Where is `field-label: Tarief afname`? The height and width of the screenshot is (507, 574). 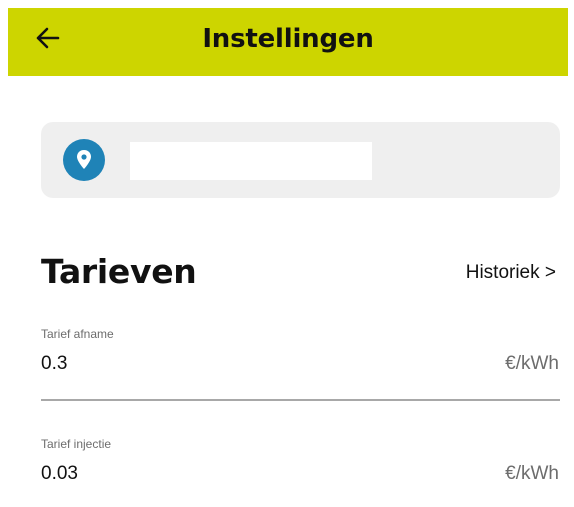
field-label: Tarief afname is located at coordinates (77, 334).